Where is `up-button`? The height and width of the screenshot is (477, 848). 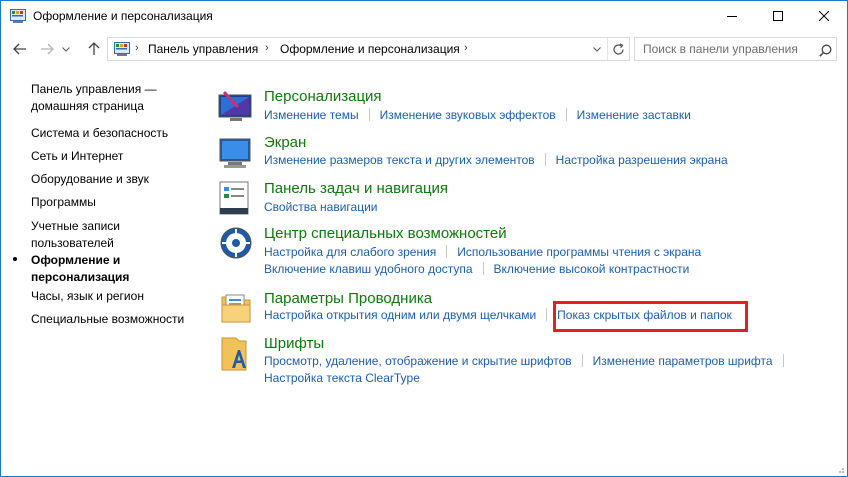 up-button is located at coordinates (94, 49).